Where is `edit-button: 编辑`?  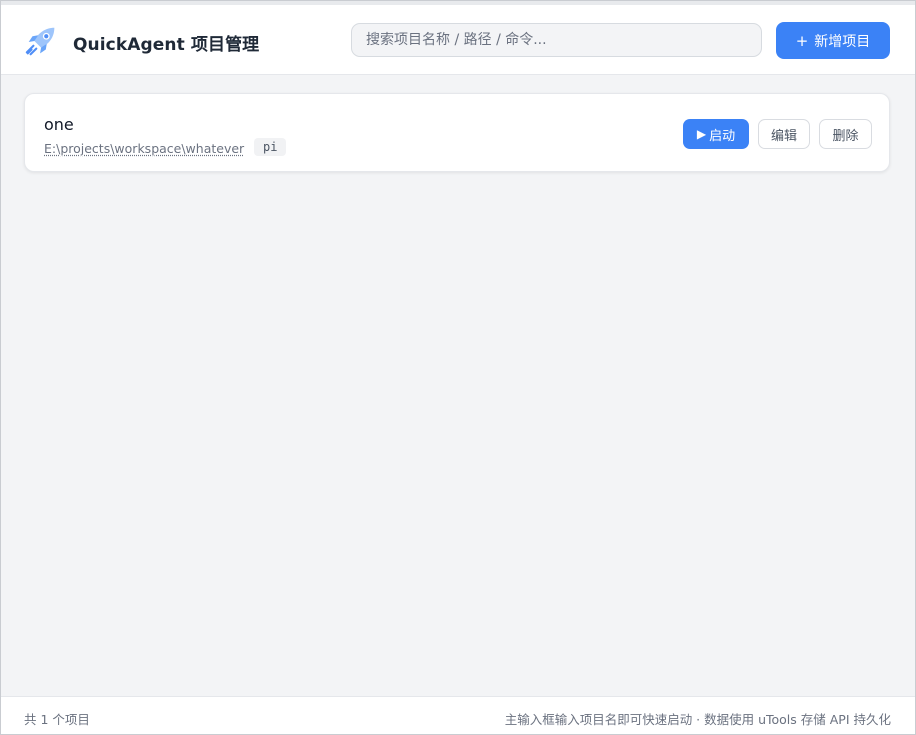 edit-button: 编辑 is located at coordinates (784, 134).